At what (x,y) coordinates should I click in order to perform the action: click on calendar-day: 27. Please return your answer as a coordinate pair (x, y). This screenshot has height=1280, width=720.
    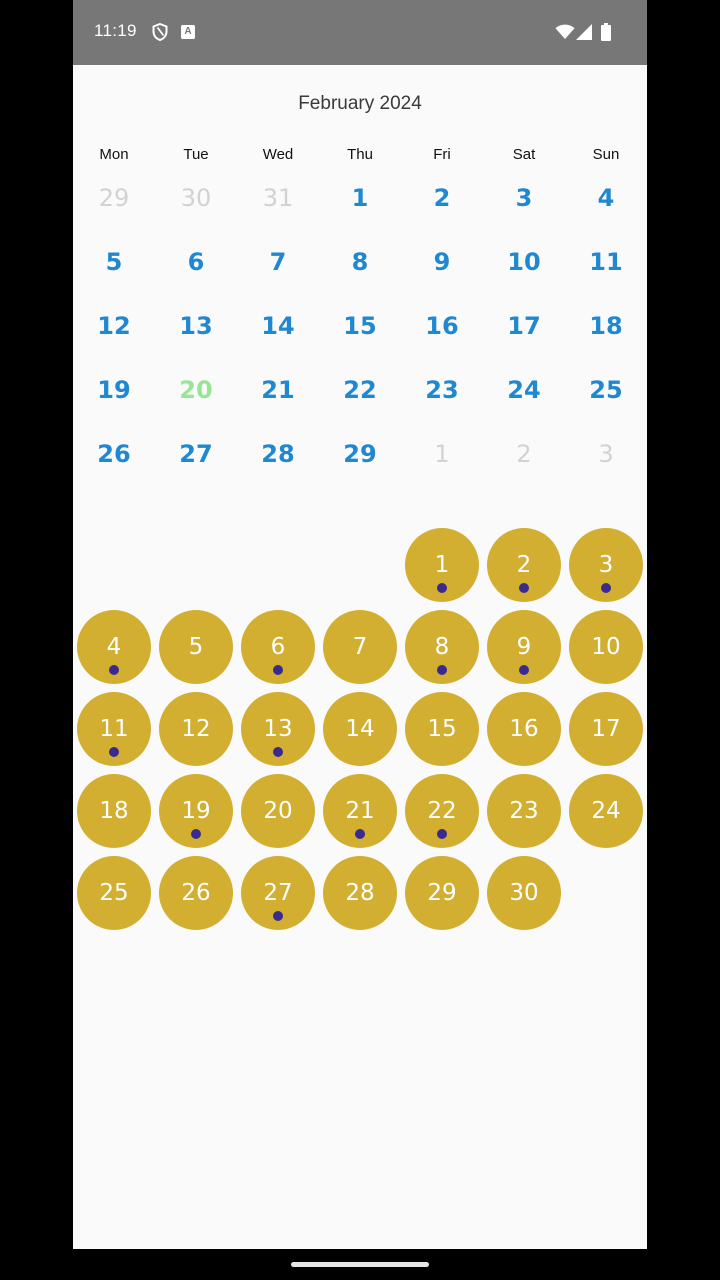
    Looking at the image, I should click on (196, 454).